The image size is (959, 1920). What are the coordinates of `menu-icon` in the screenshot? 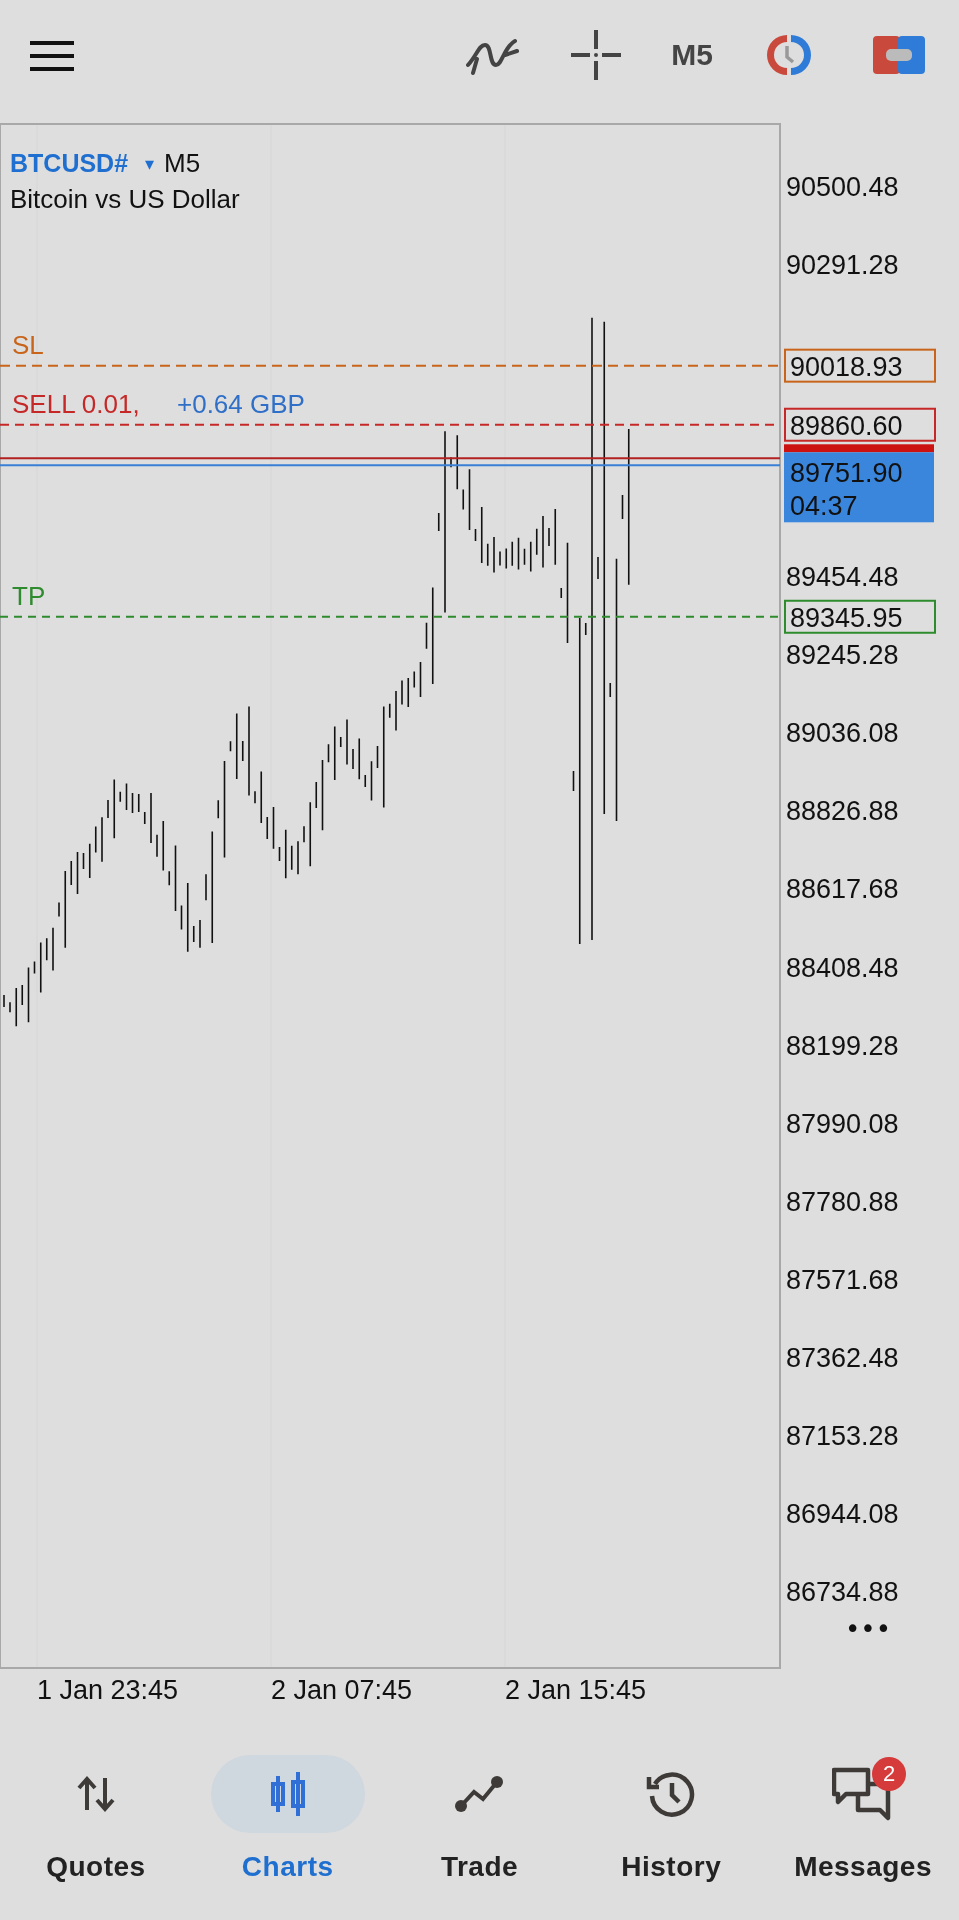 It's located at (52, 56).